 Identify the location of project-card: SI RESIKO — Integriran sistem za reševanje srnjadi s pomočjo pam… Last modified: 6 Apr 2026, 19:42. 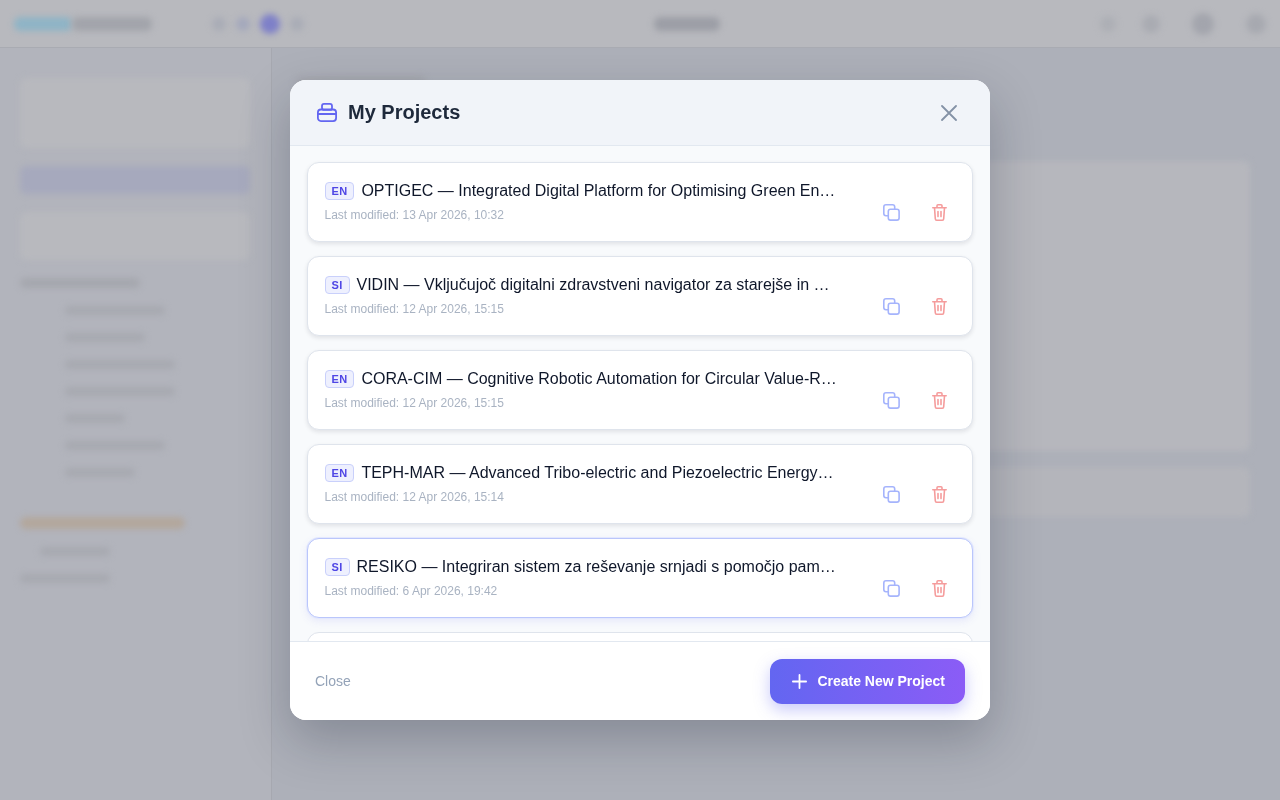
(640, 578).